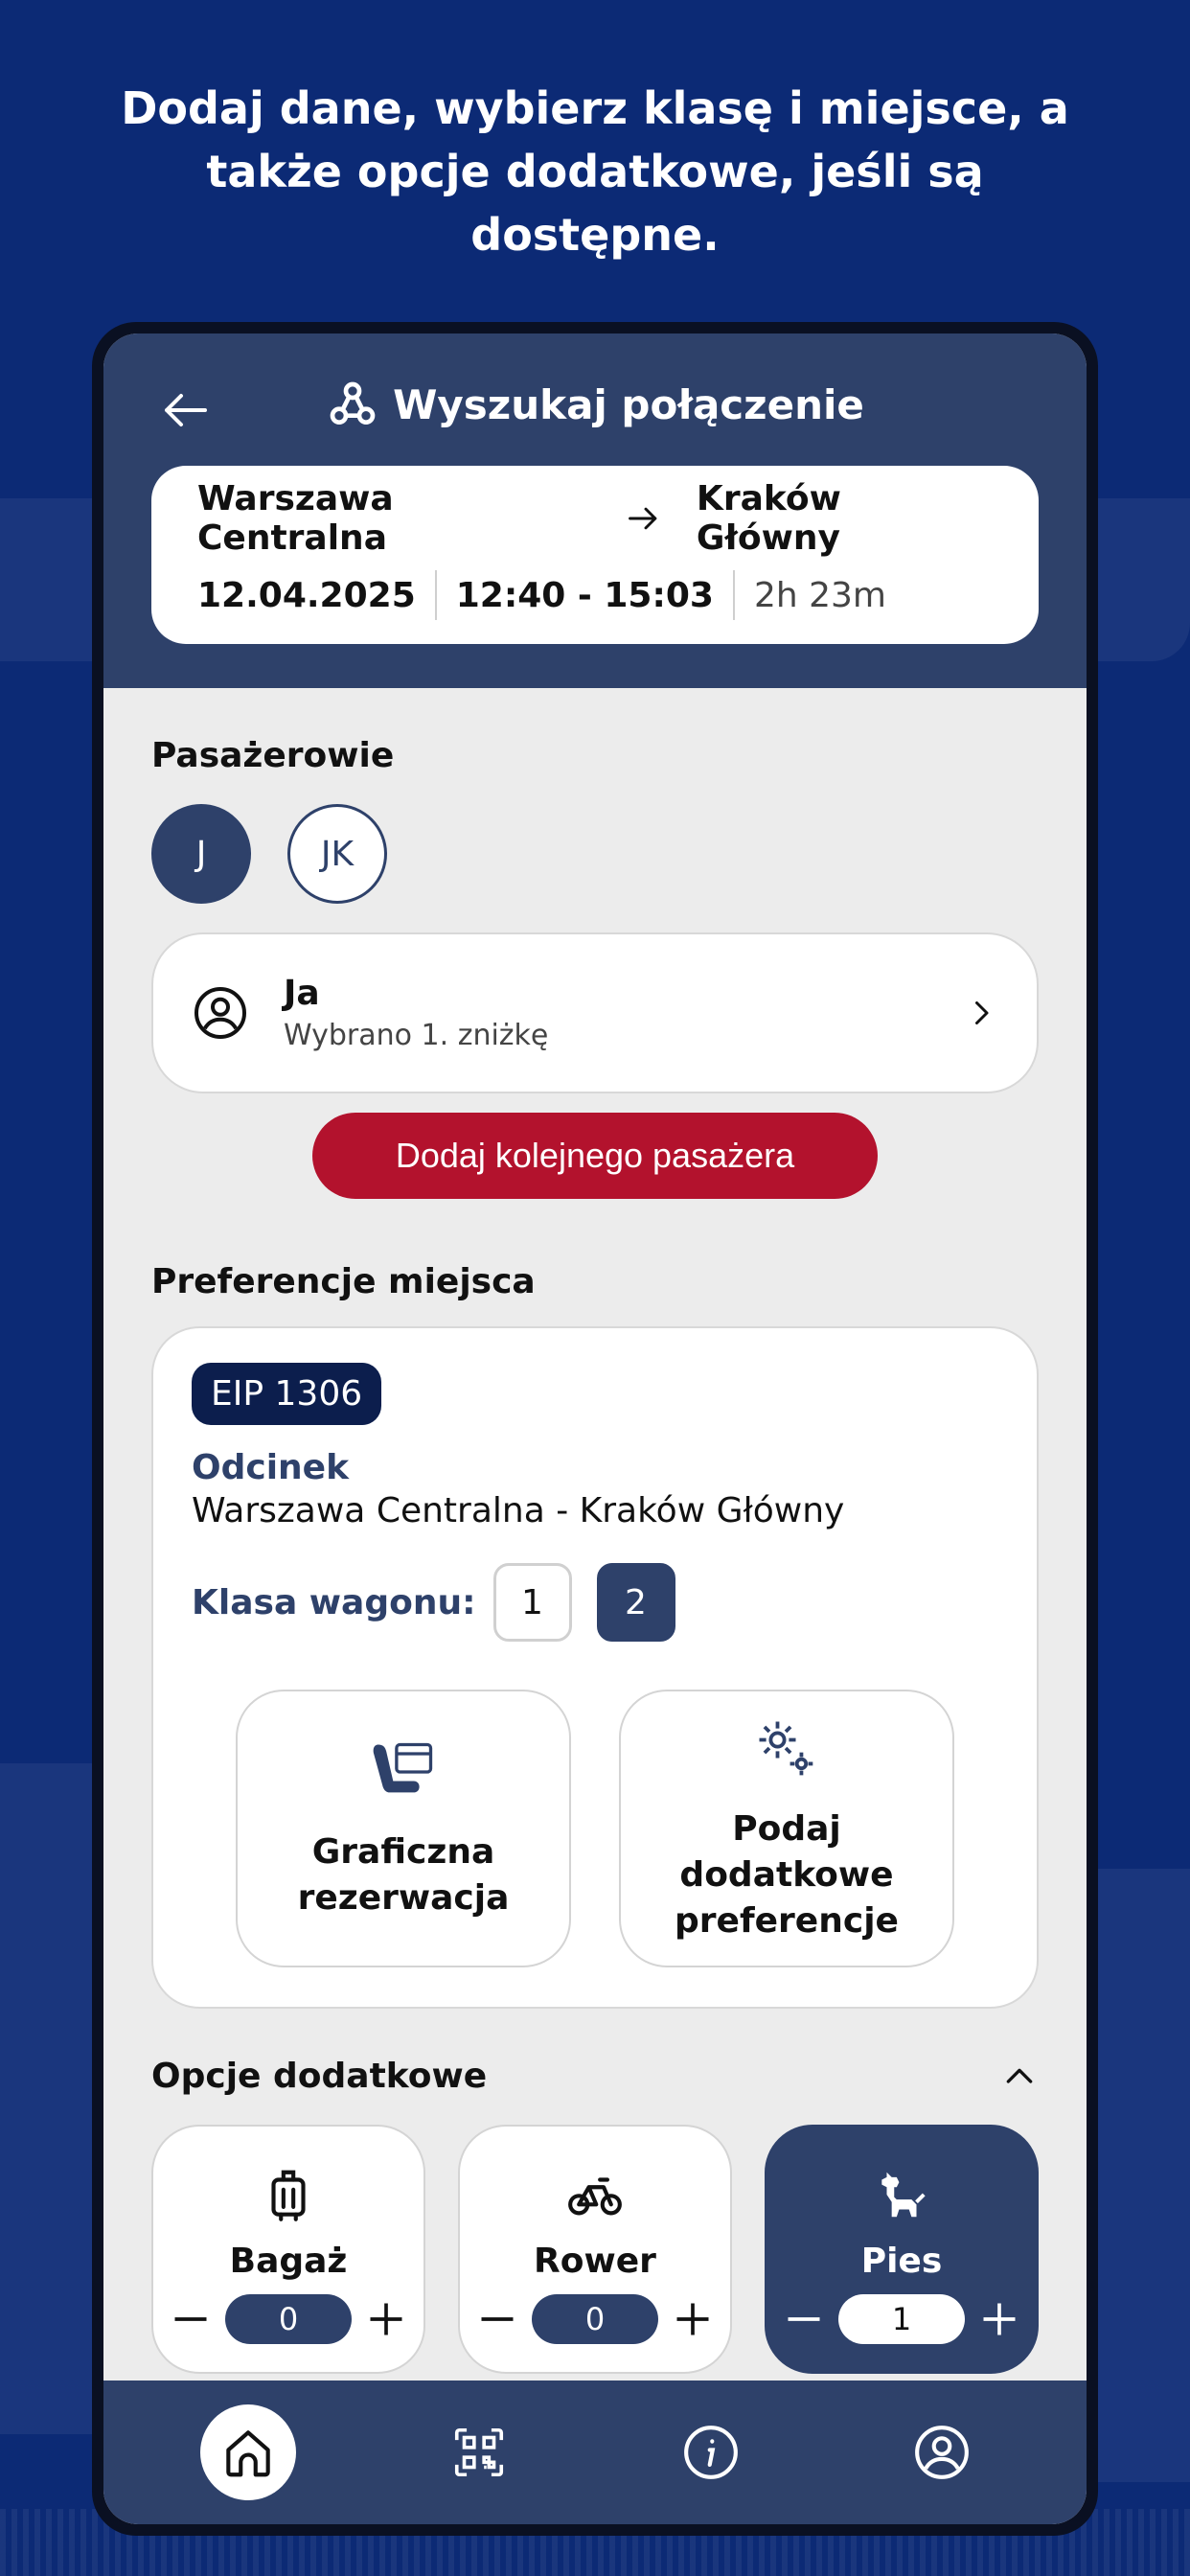 The width and height of the screenshot is (1190, 2576). What do you see at coordinates (629, 404) in the screenshot?
I see `page-title-text: Wyszukaj połączenie` at bounding box center [629, 404].